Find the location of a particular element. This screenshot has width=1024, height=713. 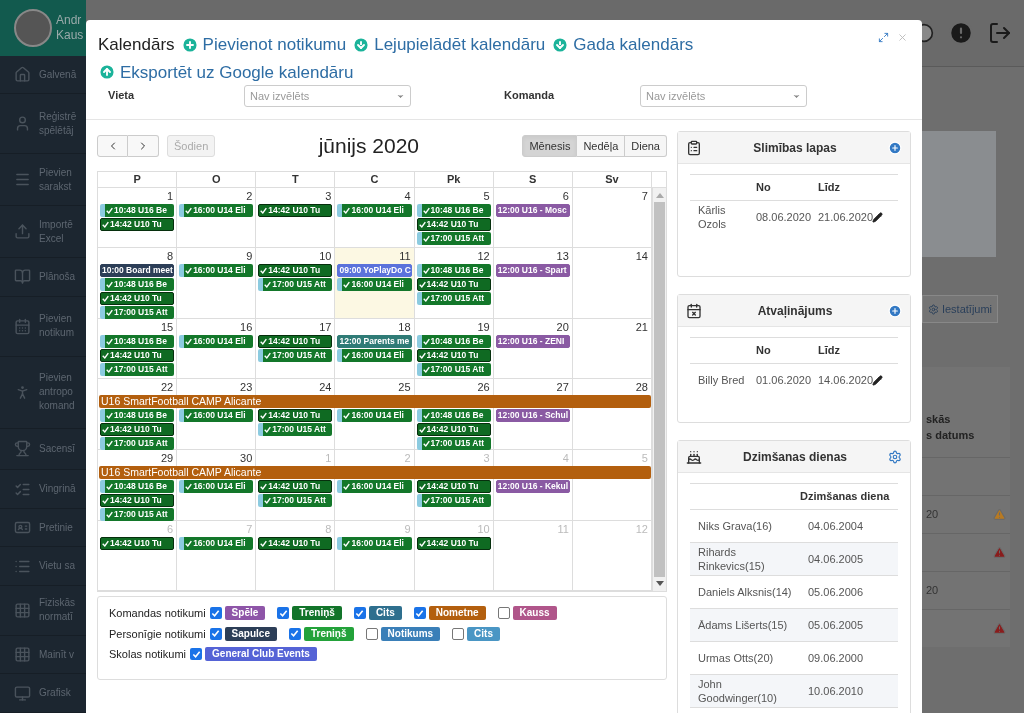

day-cell: 13 12:00 U16 - Spart is located at coordinates (533, 283).